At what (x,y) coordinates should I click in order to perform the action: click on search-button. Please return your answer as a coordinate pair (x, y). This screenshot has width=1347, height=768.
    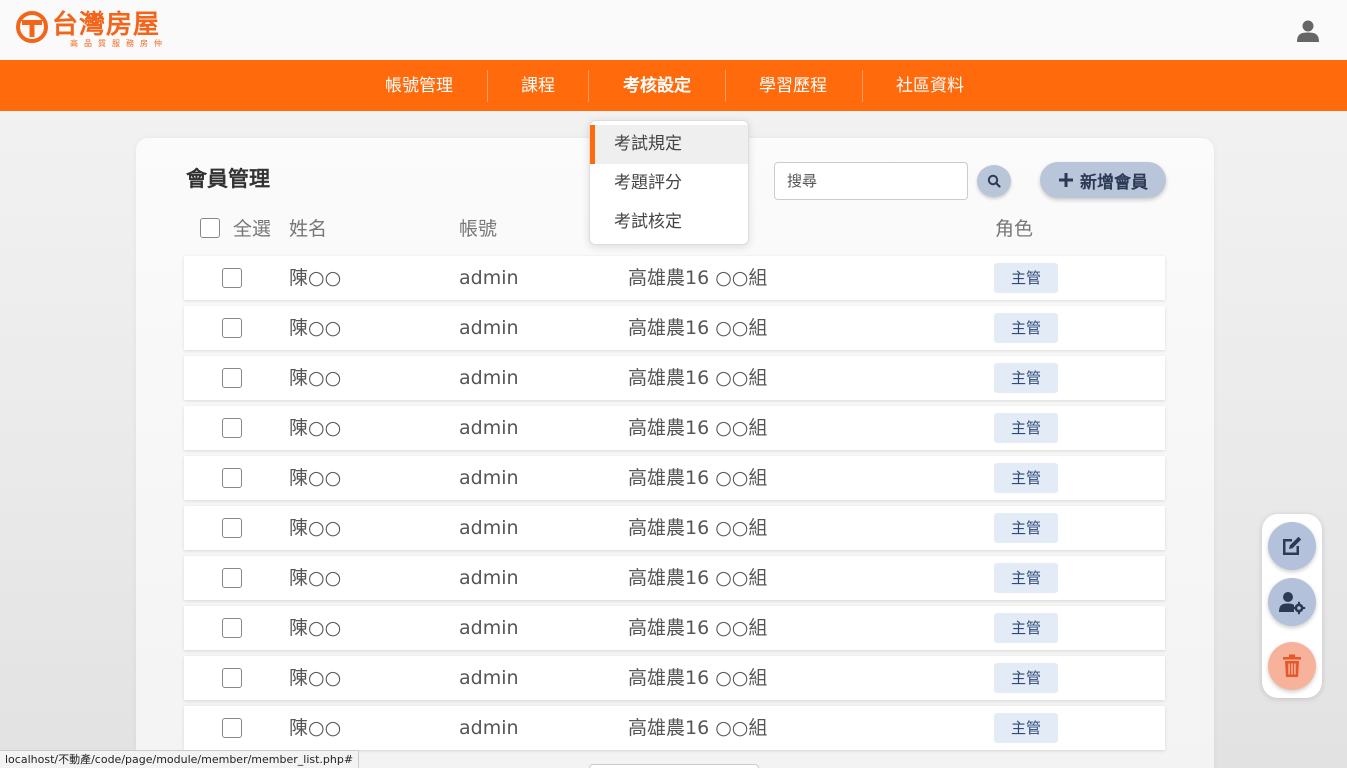
    Looking at the image, I should click on (994, 181).